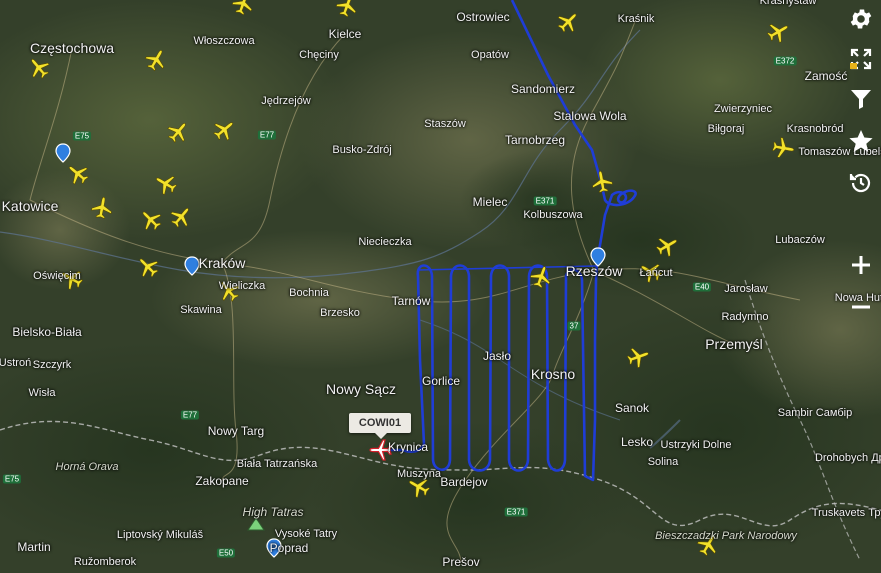  What do you see at coordinates (726, 129) in the screenshot?
I see `city-label: Biłgoraj` at bounding box center [726, 129].